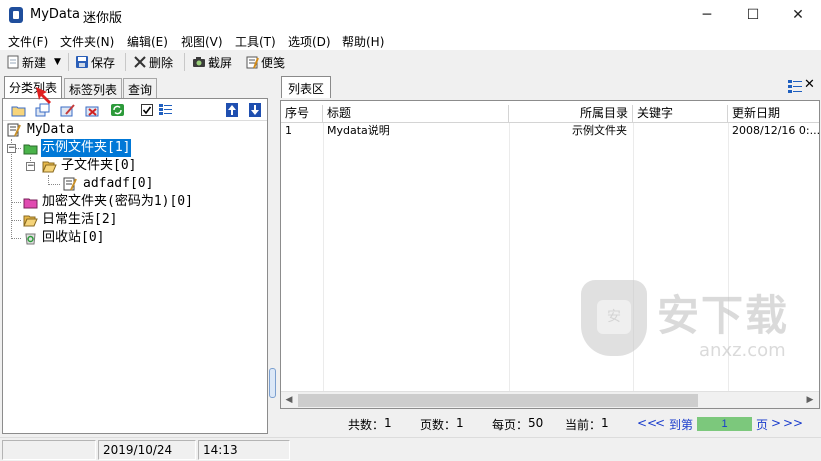 This screenshot has width=821, height=461. Describe the element at coordinates (289, 400) in the screenshot. I see `scroll-left-icon: ◀` at that location.